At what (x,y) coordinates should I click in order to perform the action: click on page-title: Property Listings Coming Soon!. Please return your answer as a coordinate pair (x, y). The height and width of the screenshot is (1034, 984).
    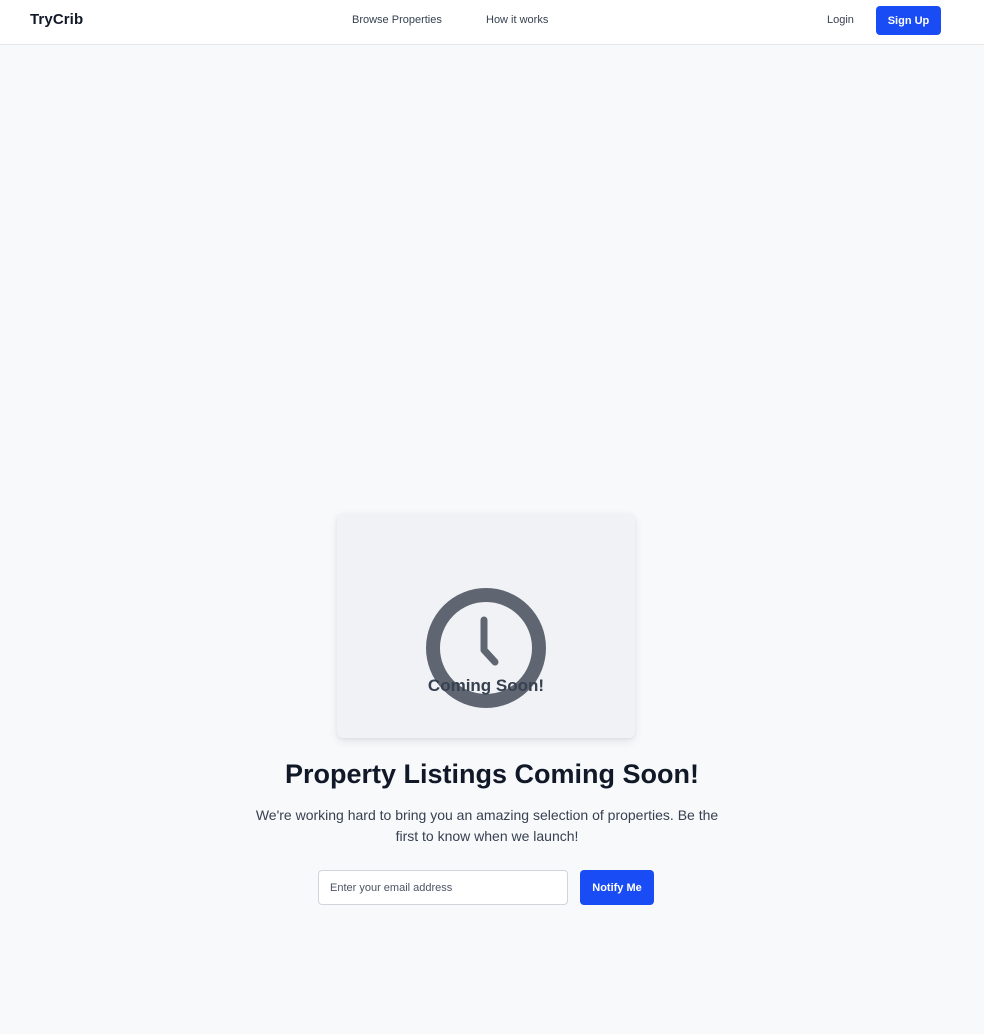
    Looking at the image, I should click on (491, 774).